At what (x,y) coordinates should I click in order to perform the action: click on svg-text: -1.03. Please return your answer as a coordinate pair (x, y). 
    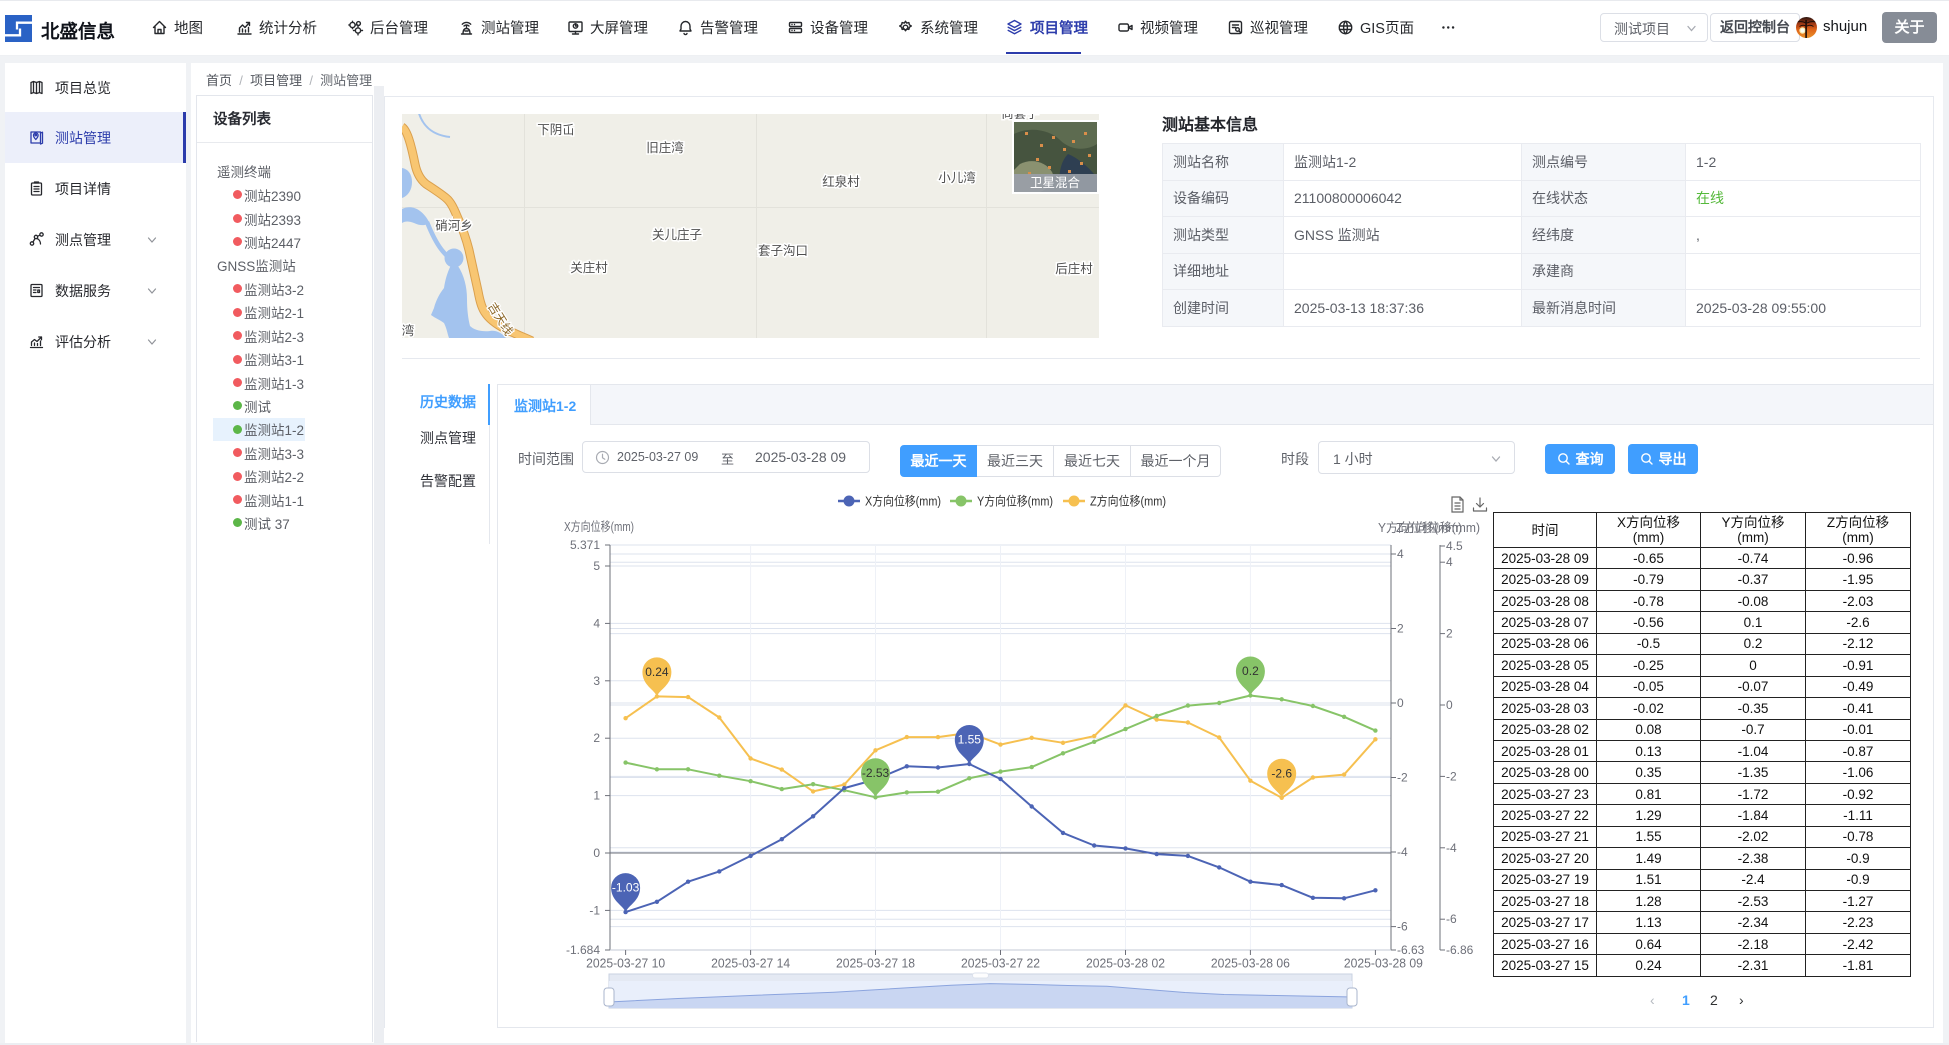
    Looking at the image, I should click on (626, 888).